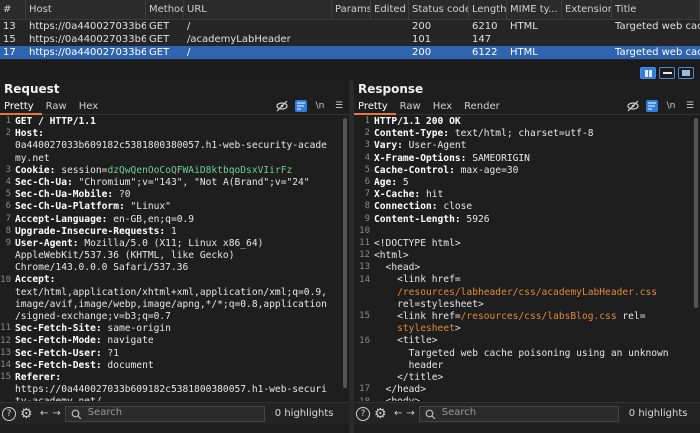 This screenshot has height=433, width=700. What do you see at coordinates (534, 268) in the screenshot?
I see `code-line: <head>` at bounding box center [534, 268].